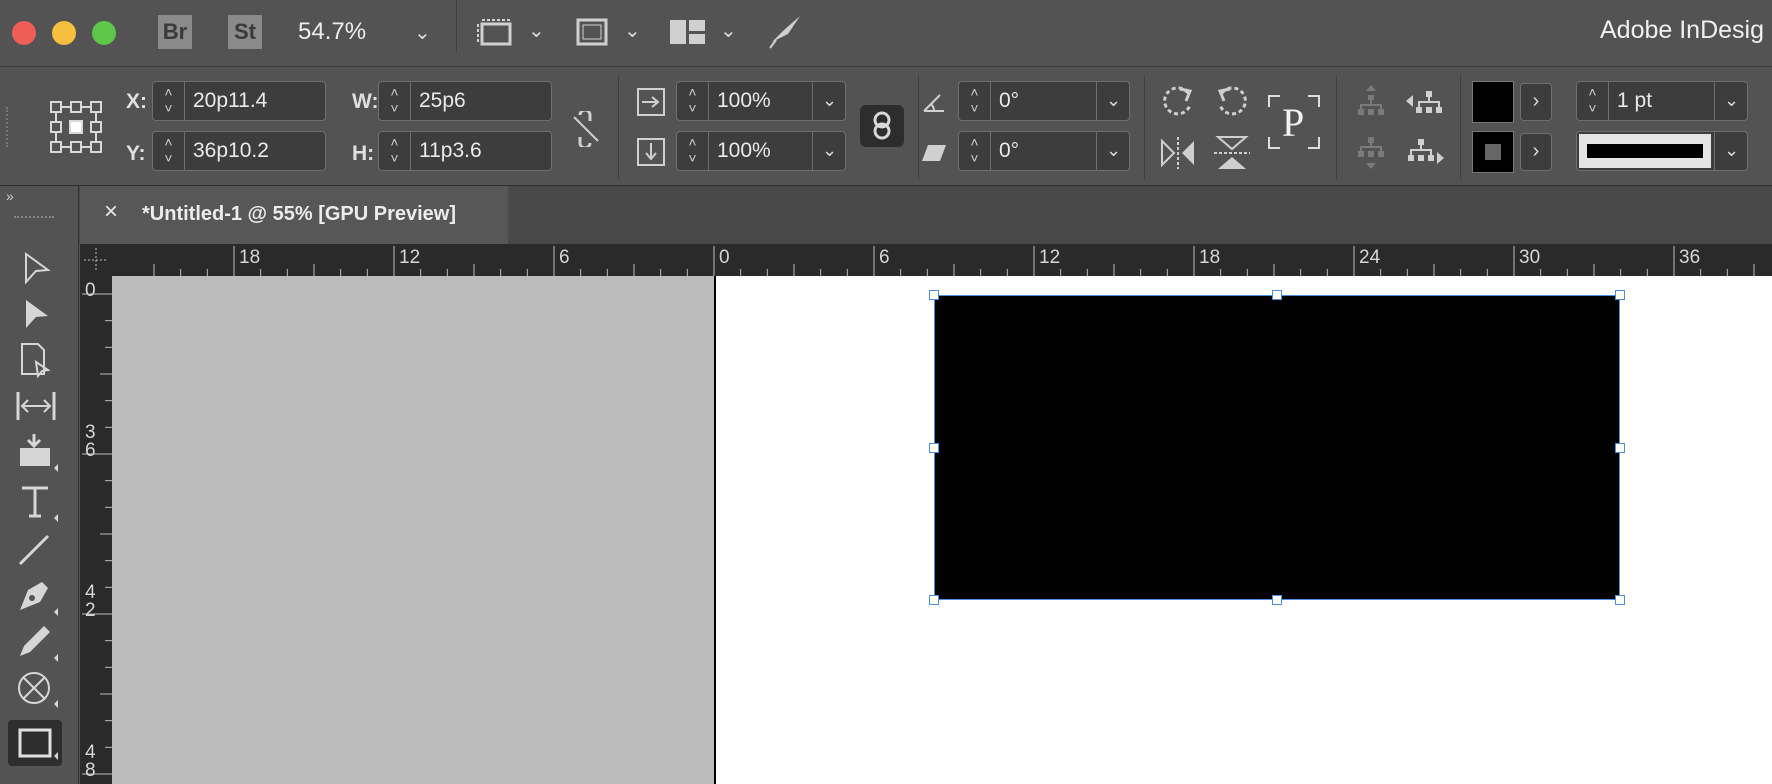 This screenshot has width=1772, height=784. Describe the element at coordinates (35, 743) in the screenshot. I see `rectangle-tool-button` at that location.